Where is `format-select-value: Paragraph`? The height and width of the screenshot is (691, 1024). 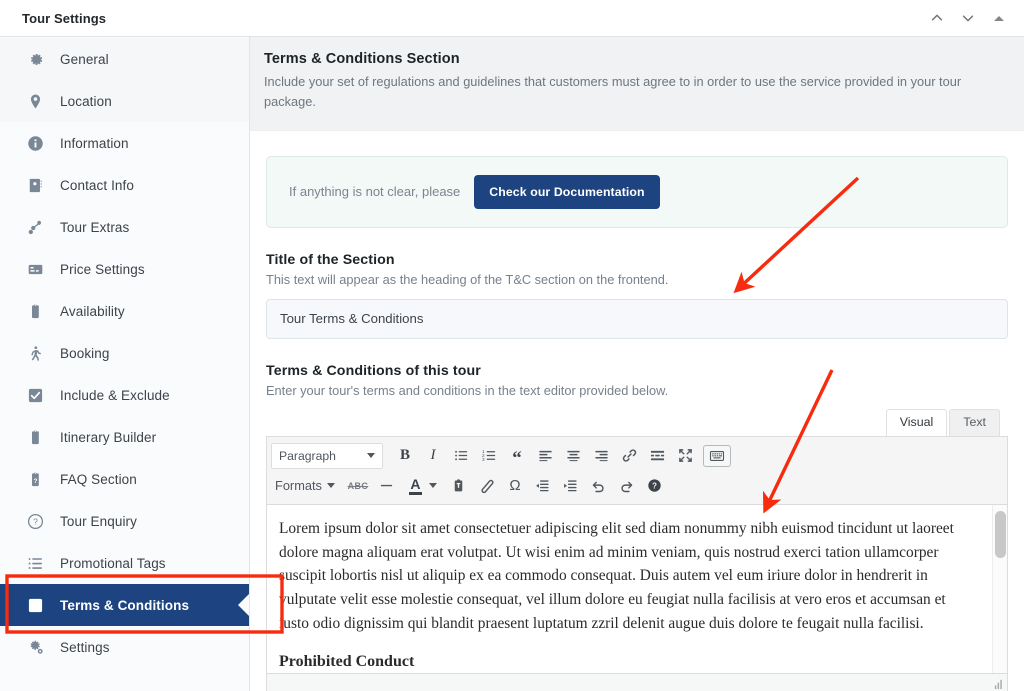
format-select-value: Paragraph is located at coordinates (307, 455).